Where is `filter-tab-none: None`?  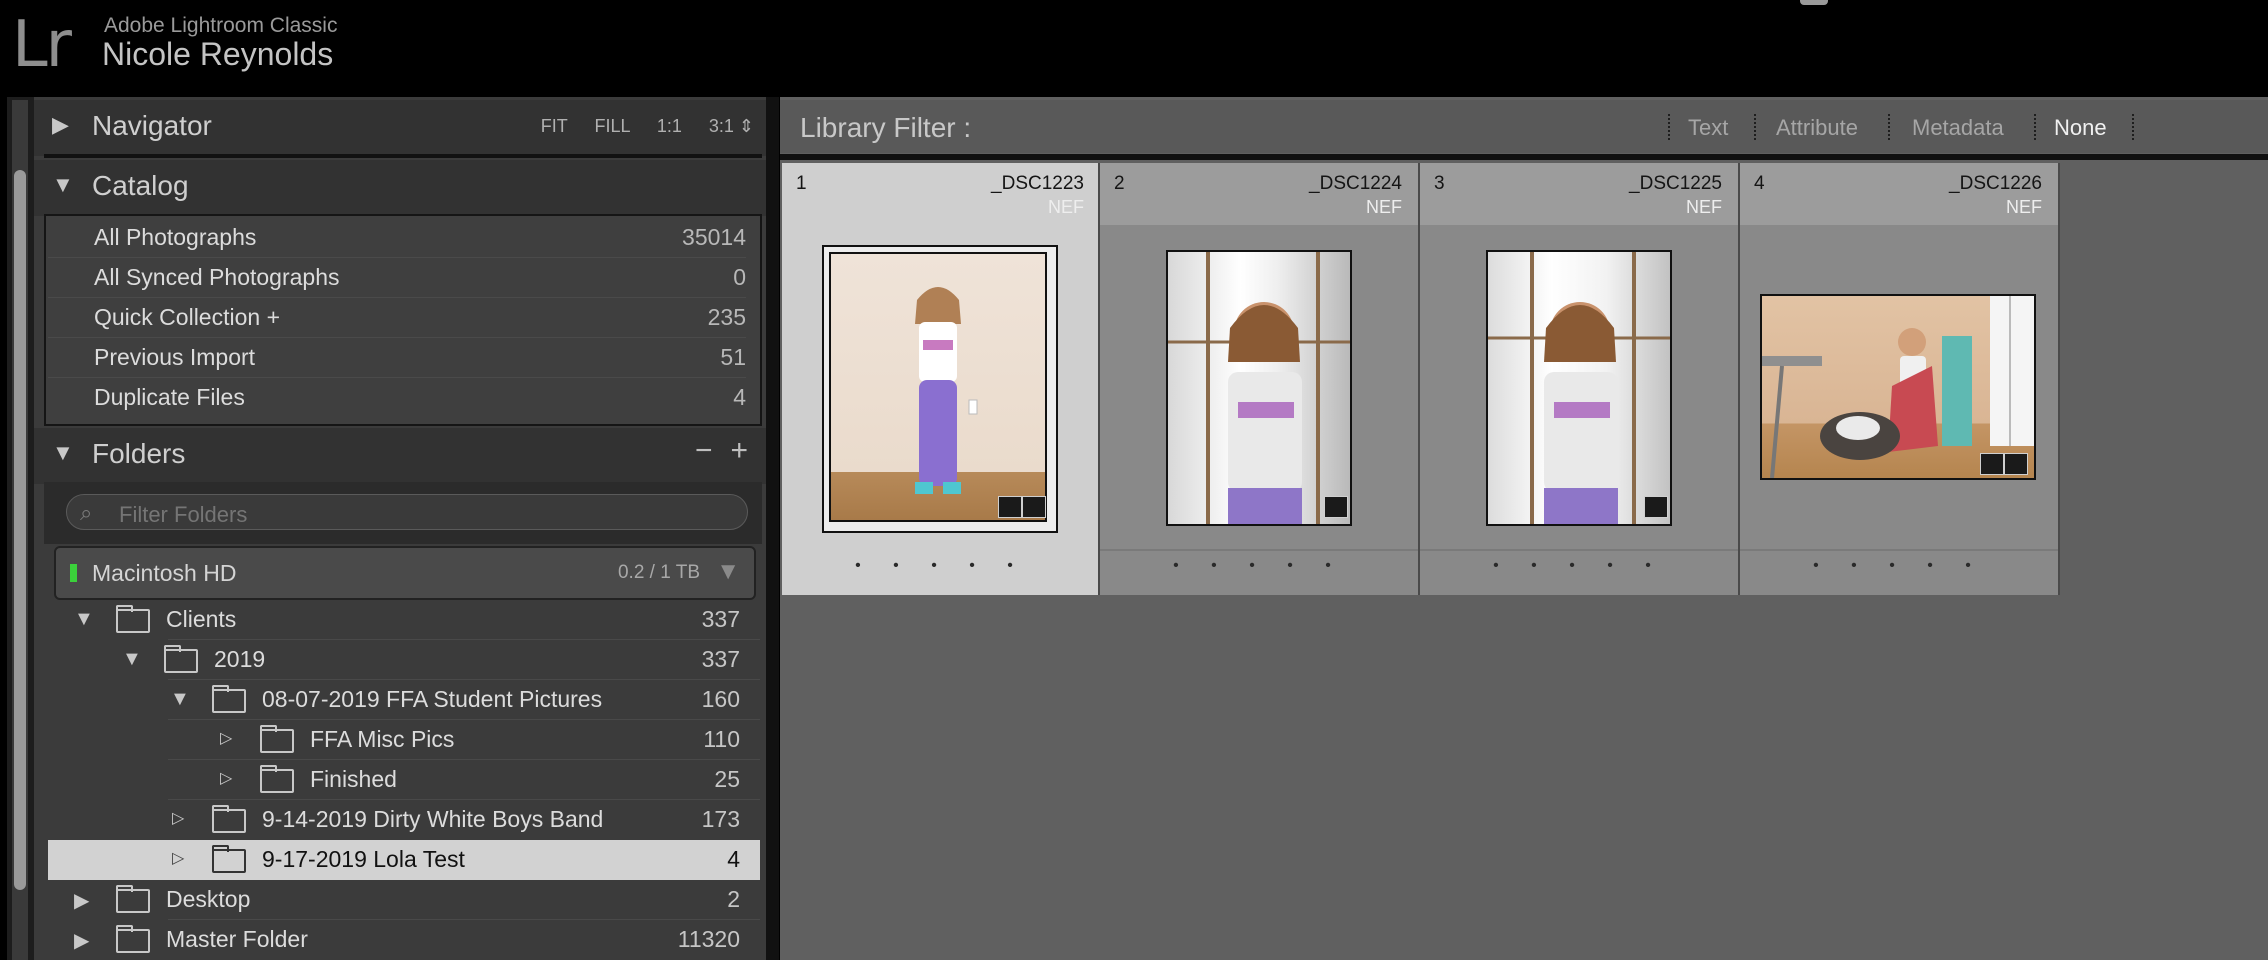
filter-tab-none: None is located at coordinates (2080, 128).